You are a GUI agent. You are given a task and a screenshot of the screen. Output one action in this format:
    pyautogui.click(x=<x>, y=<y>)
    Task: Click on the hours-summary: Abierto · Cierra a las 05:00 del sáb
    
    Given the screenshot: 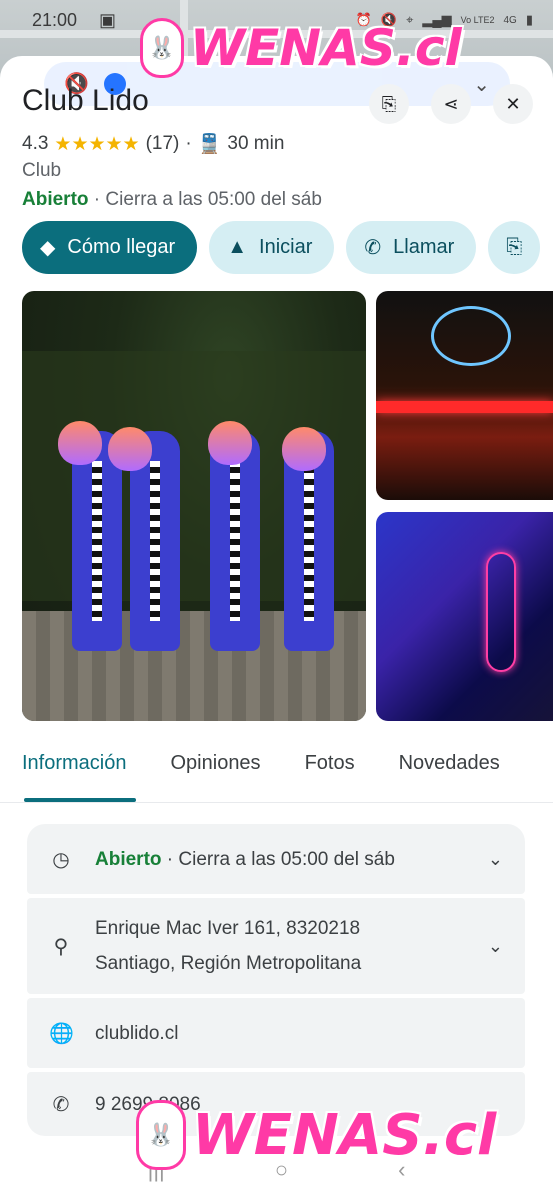 What is the action you would take?
    pyautogui.click(x=172, y=200)
    